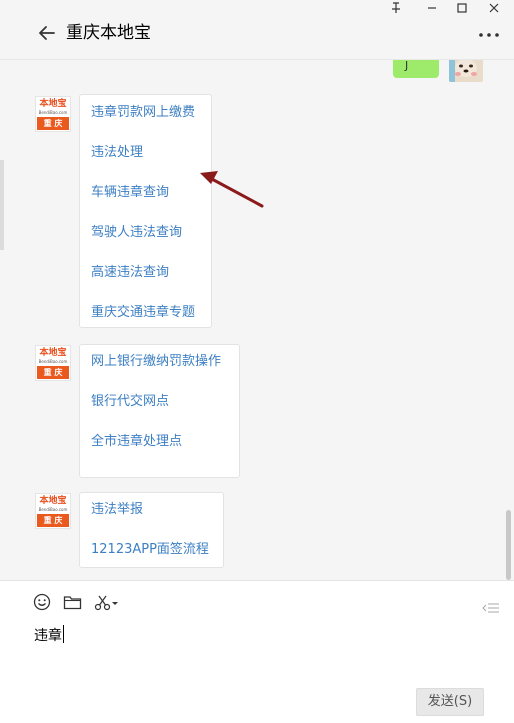 The image size is (514, 723). Describe the element at coordinates (130, 402) in the screenshot. I see `menu-link: 银行代交网点` at that location.